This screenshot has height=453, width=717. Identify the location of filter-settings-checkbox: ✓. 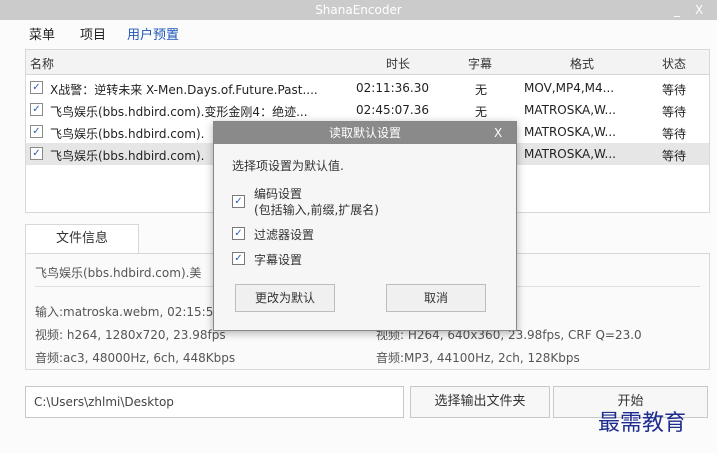
(238, 233).